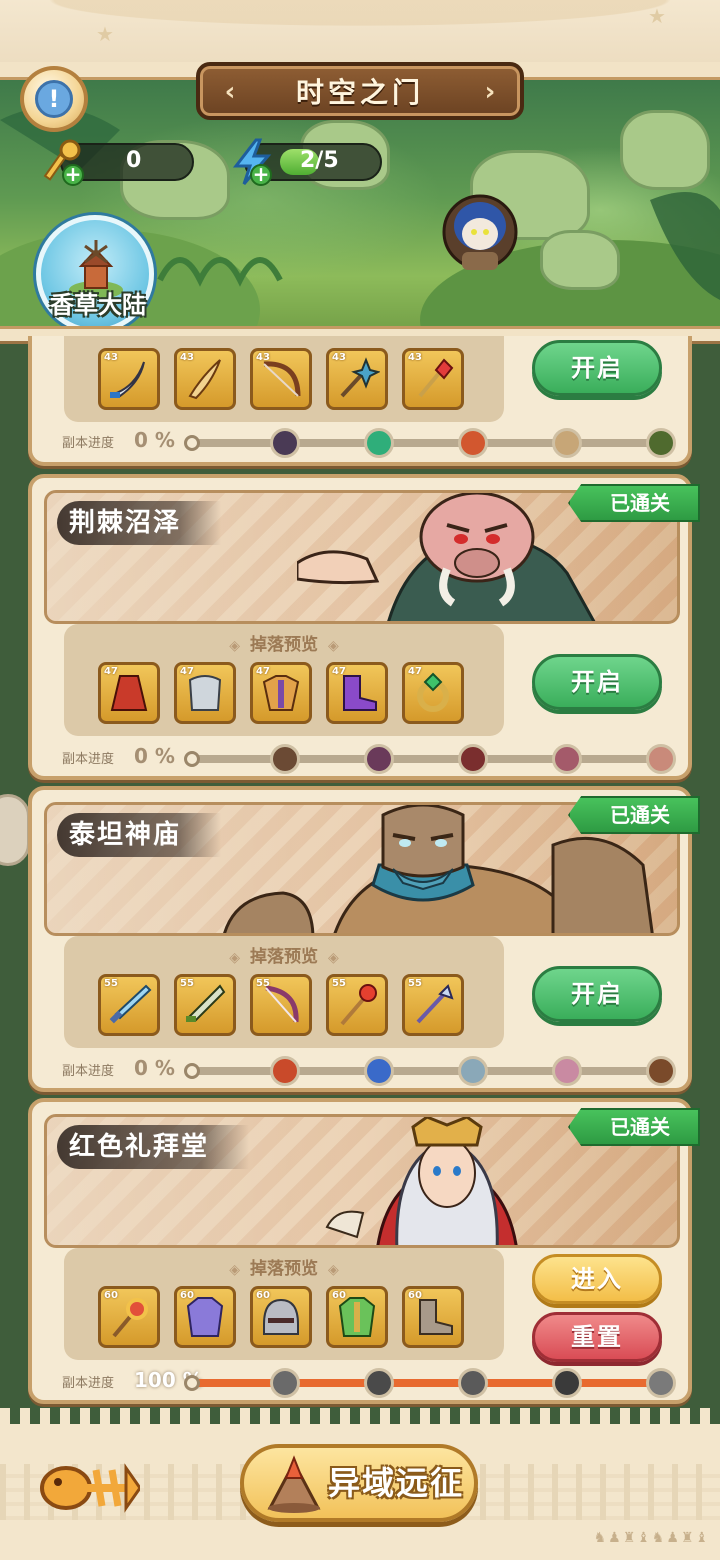  Describe the element at coordinates (294, 1484) in the screenshot. I see `volcano-icon` at that location.